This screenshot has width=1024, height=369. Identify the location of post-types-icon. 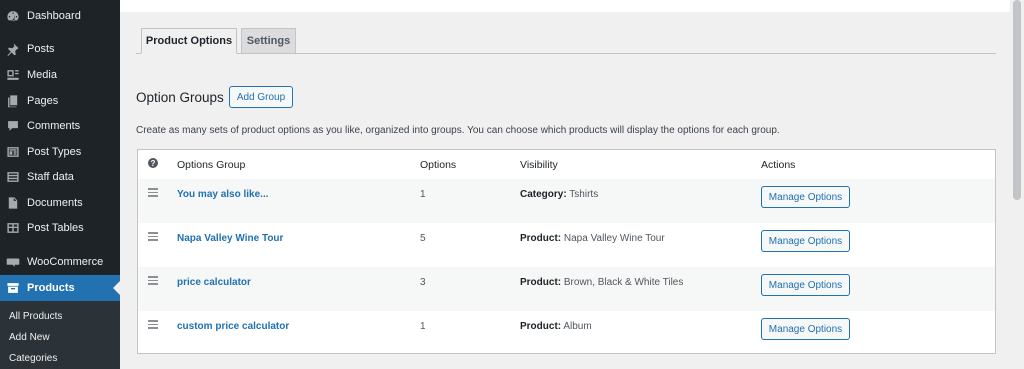
(13, 152).